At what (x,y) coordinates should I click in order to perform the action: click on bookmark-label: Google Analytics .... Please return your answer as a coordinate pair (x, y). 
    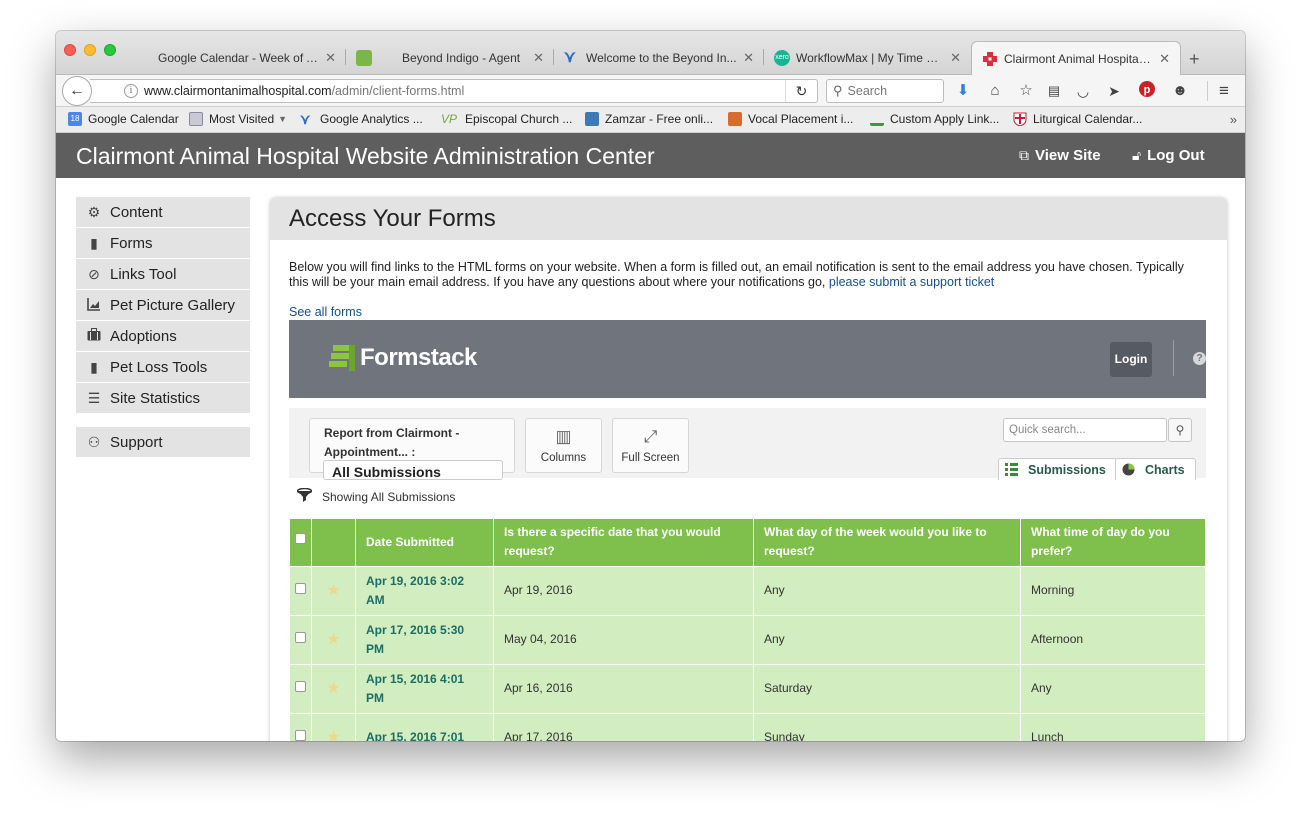
    Looking at the image, I should click on (371, 119).